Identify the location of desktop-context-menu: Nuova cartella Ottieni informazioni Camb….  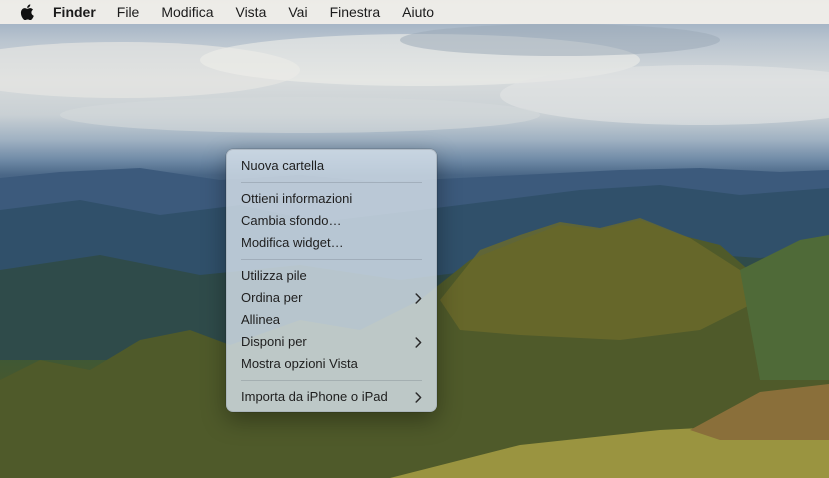
(331, 280).